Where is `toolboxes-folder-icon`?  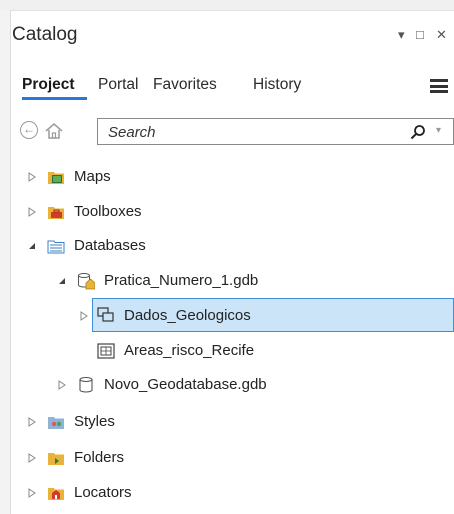 toolboxes-folder-icon is located at coordinates (56, 213).